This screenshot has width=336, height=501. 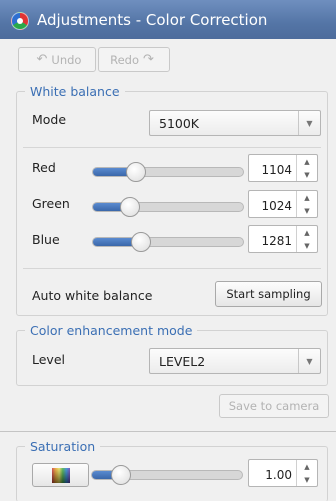 I want to click on saturation-increment-icon: ▲, so click(x=307, y=466).